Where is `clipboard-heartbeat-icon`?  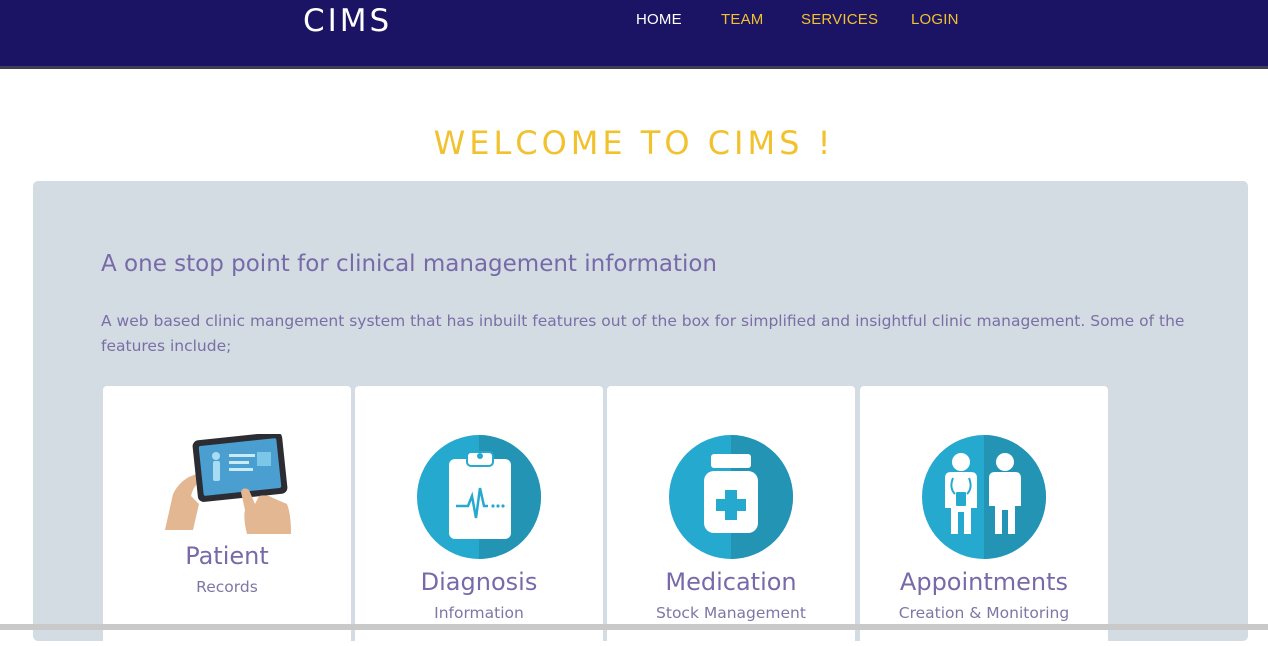 clipboard-heartbeat-icon is located at coordinates (479, 497).